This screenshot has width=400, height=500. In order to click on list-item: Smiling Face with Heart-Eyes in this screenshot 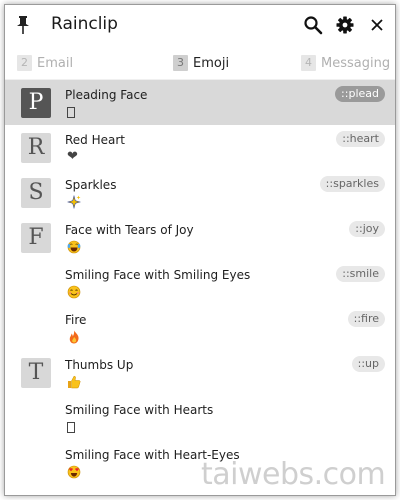, I will do `click(200, 462)`.